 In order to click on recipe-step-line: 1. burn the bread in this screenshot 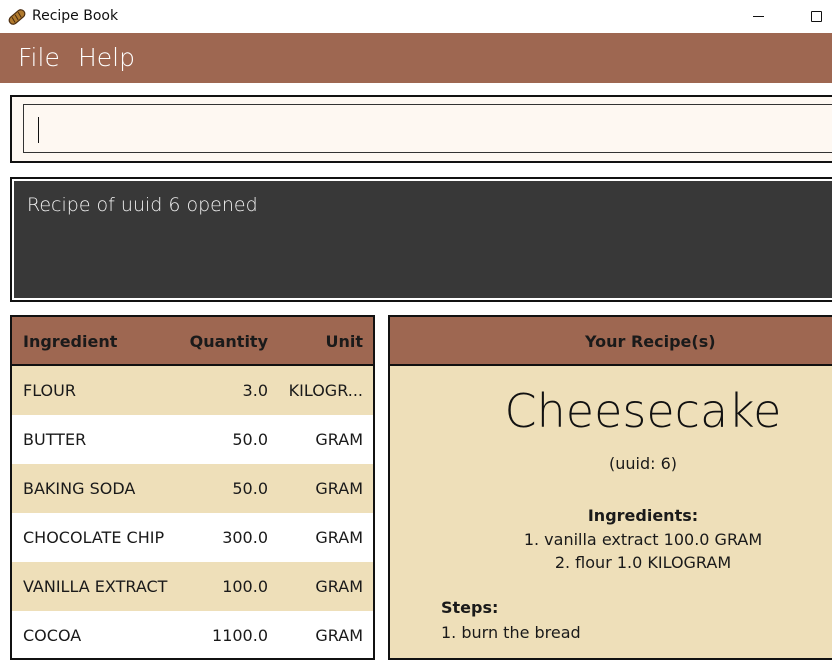, I will do `click(511, 632)`.